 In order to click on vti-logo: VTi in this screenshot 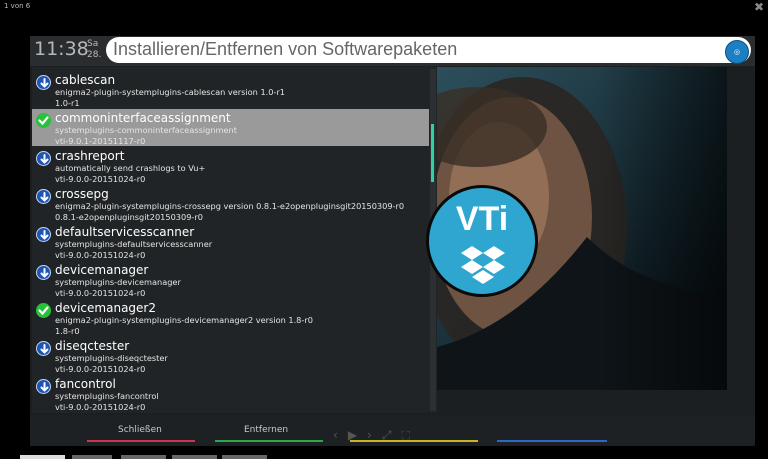, I will do `click(482, 241)`.